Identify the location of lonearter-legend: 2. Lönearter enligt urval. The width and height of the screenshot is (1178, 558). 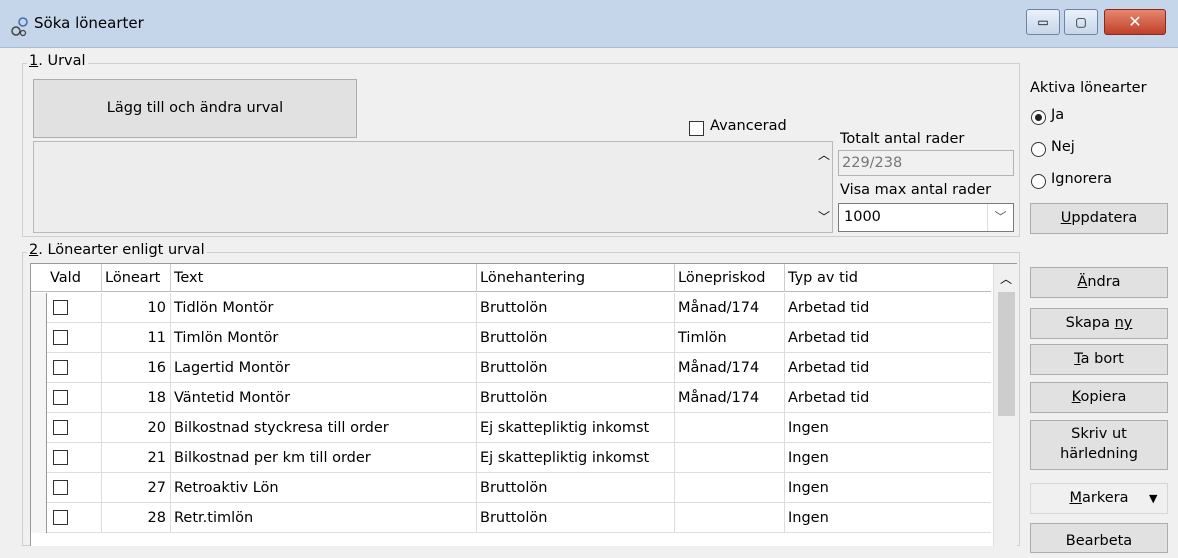
(117, 250).